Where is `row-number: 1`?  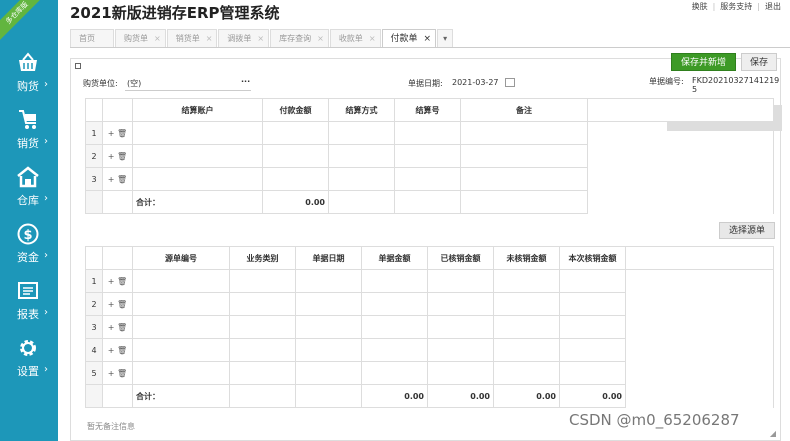 row-number: 1 is located at coordinates (94, 133).